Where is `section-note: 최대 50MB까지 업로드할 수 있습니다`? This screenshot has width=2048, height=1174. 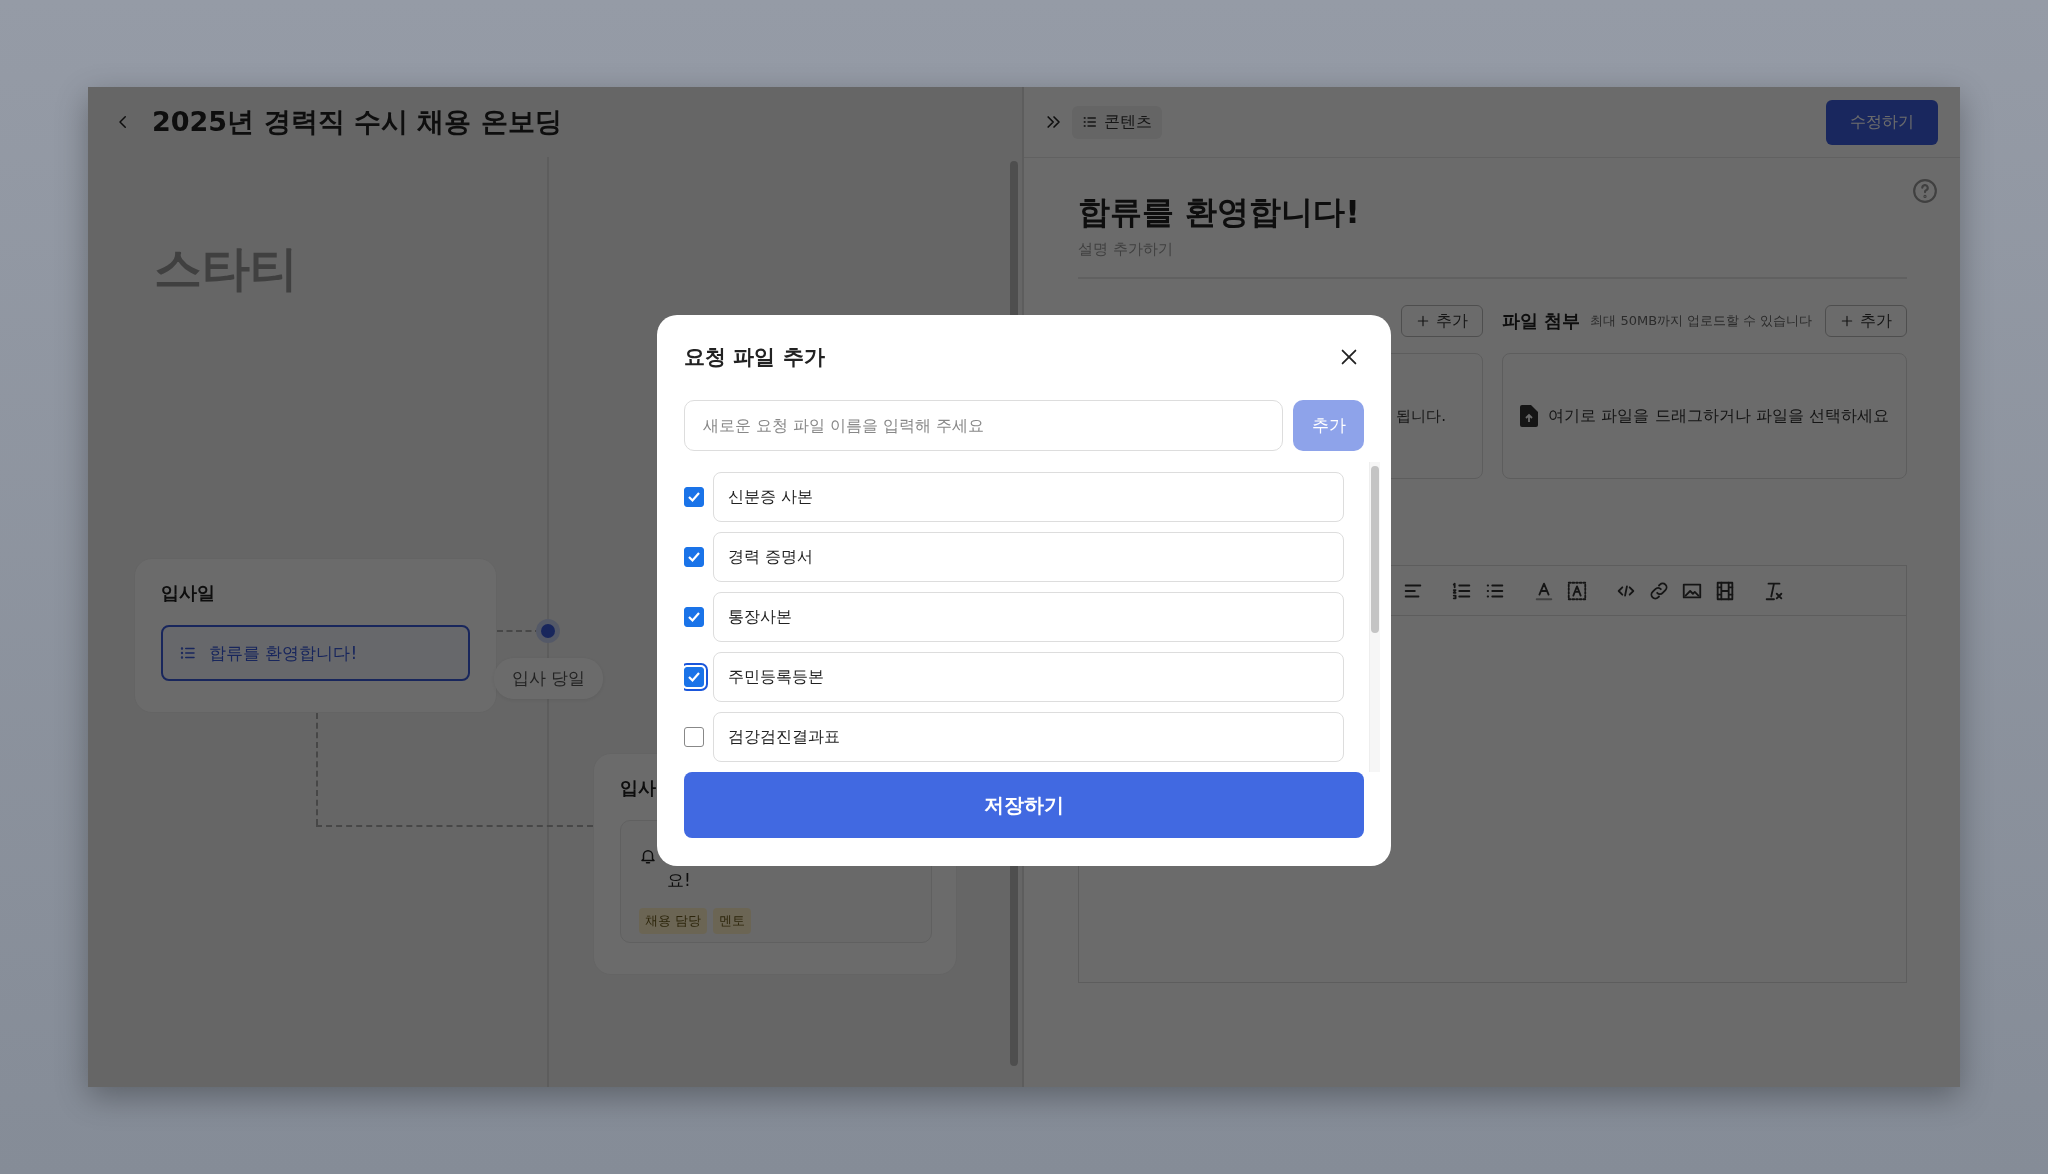 section-note: 최대 50MB까지 업로드할 수 있습니다 is located at coordinates (1701, 321).